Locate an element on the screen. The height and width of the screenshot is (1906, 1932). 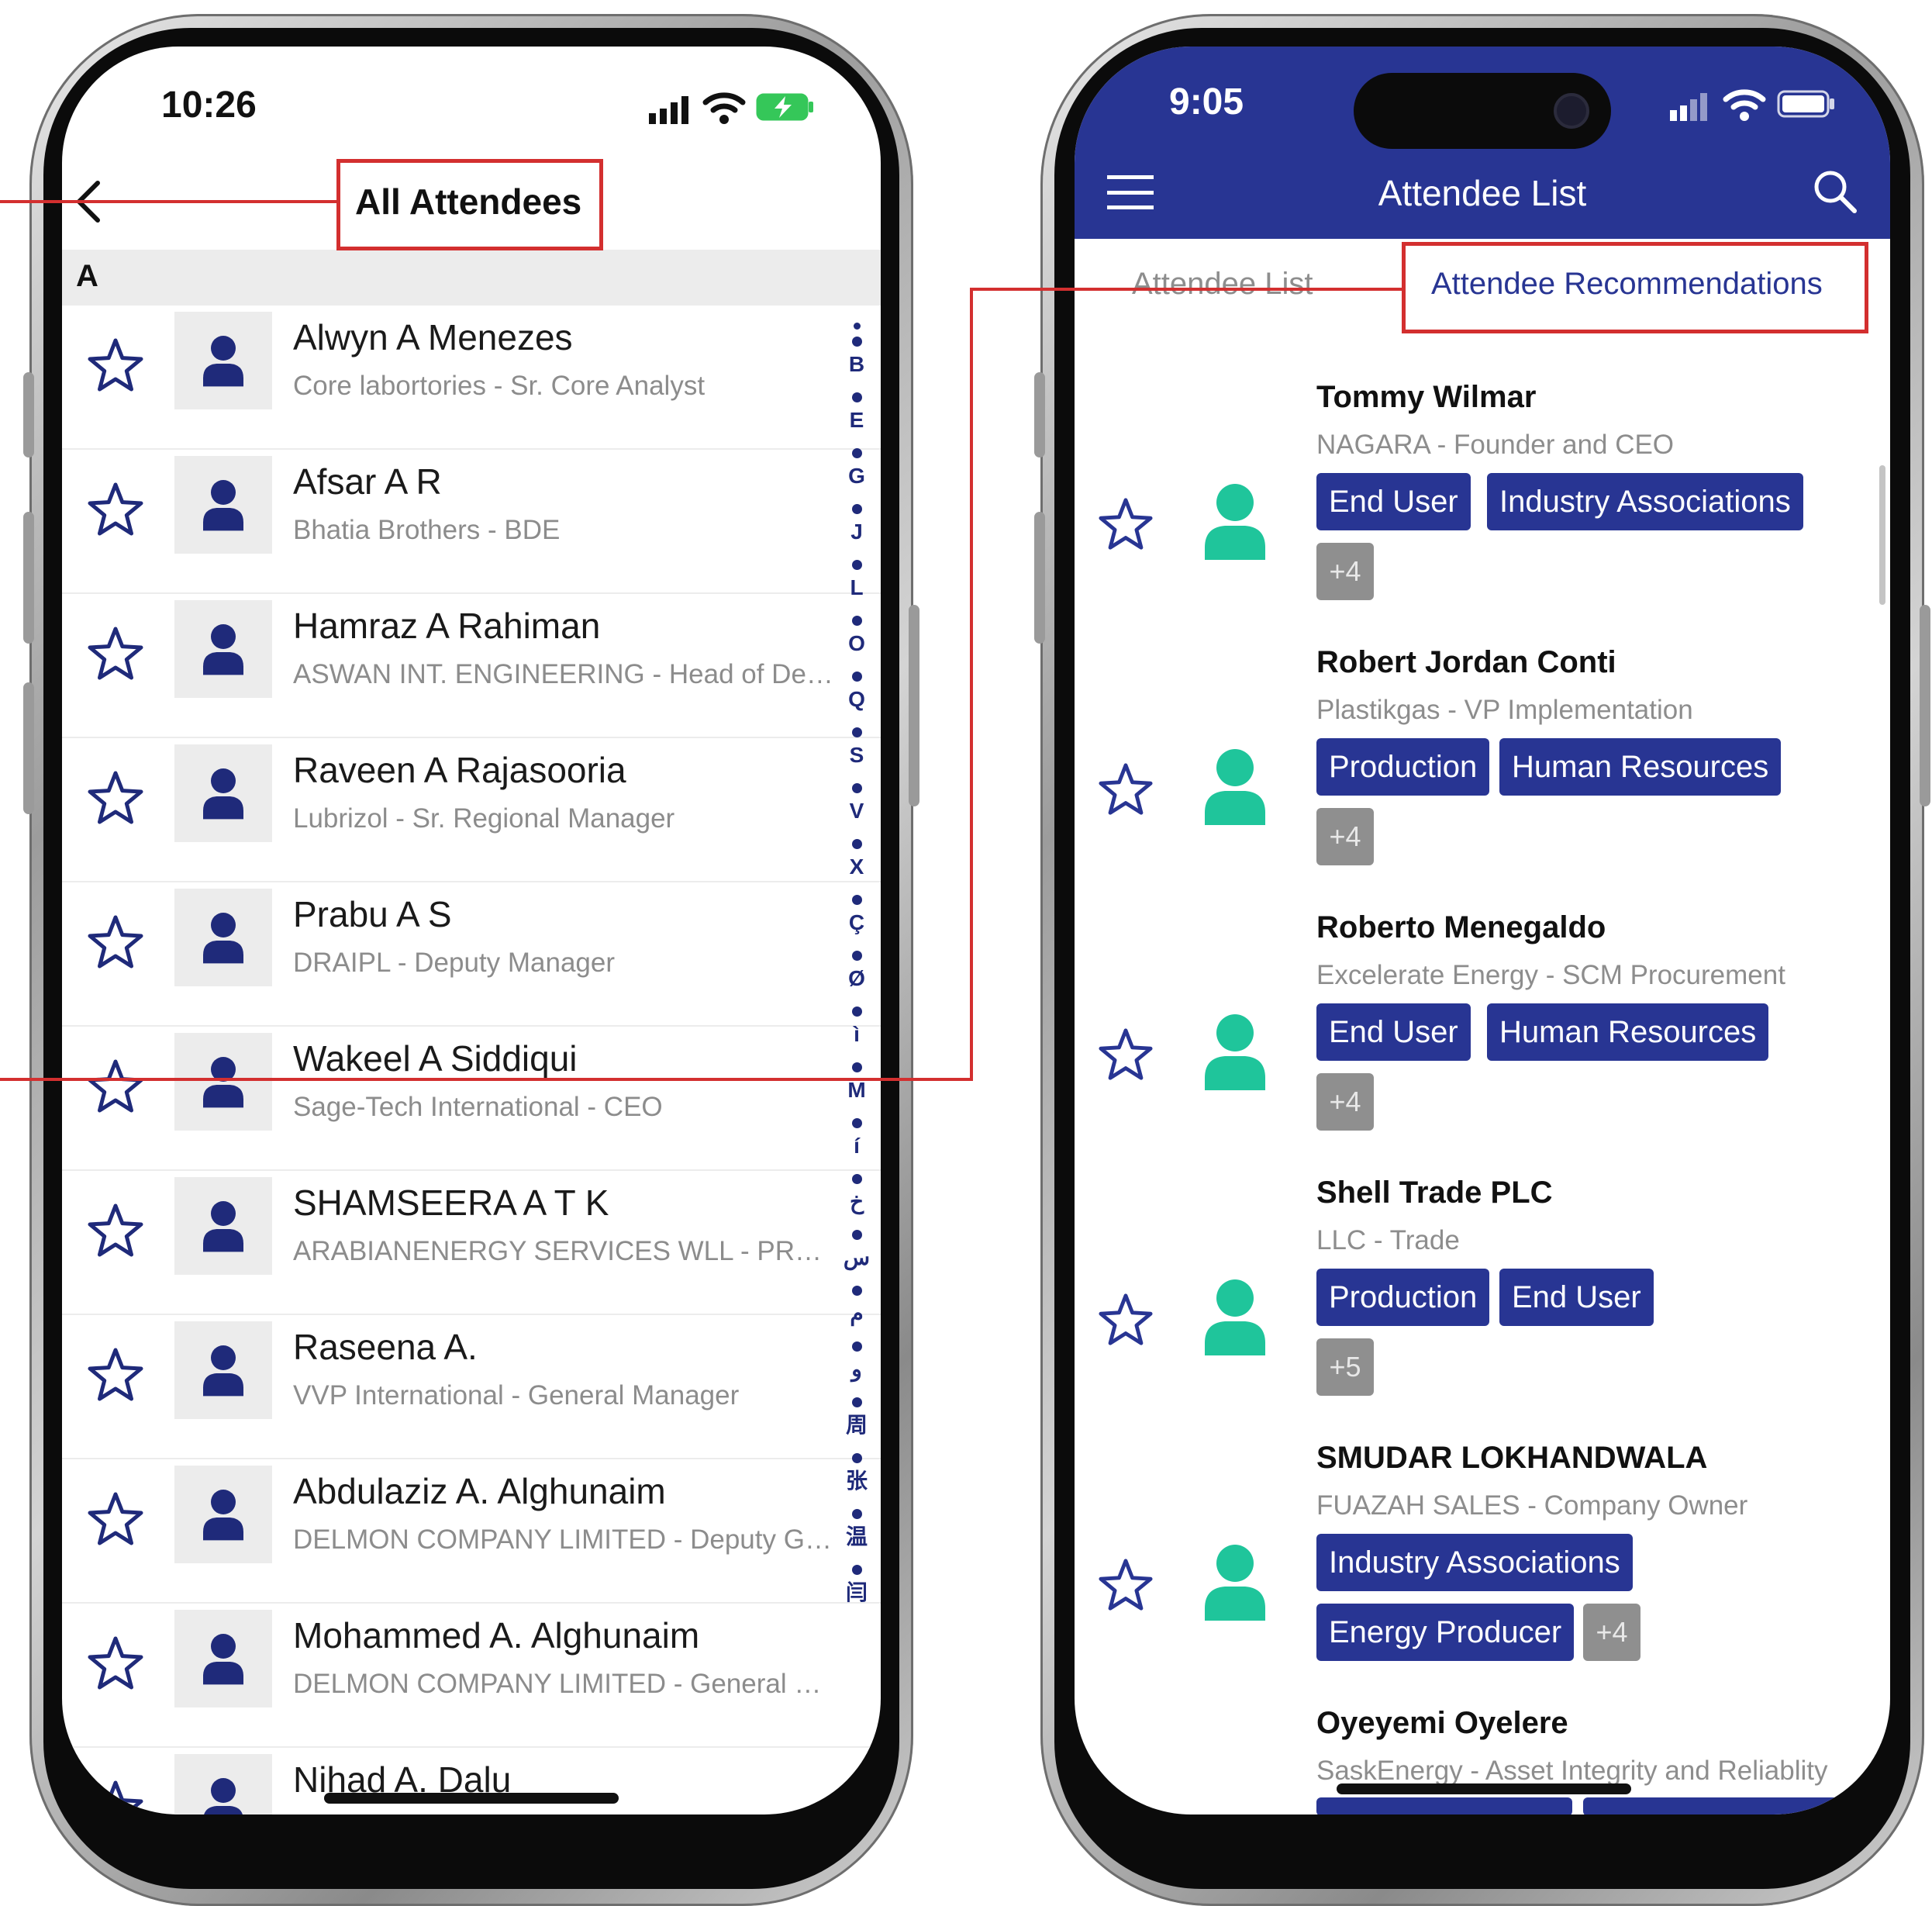
index-letter: O is located at coordinates (856, 643).